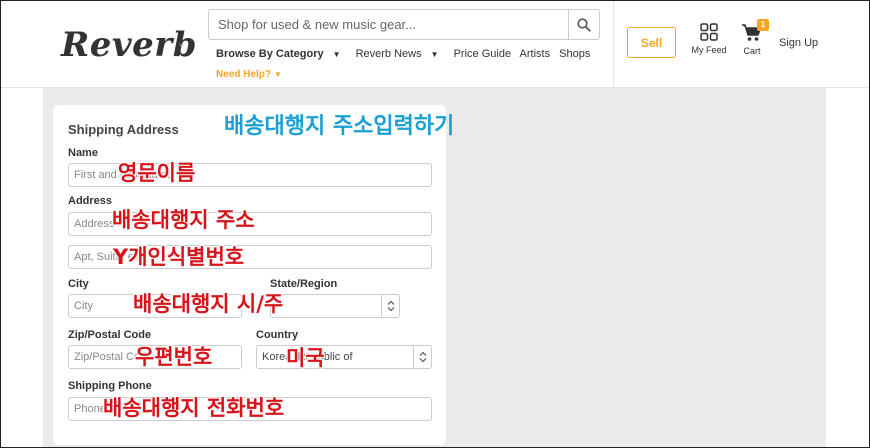 The height and width of the screenshot is (448, 870). I want to click on my-feed-label: My Feed, so click(709, 50).